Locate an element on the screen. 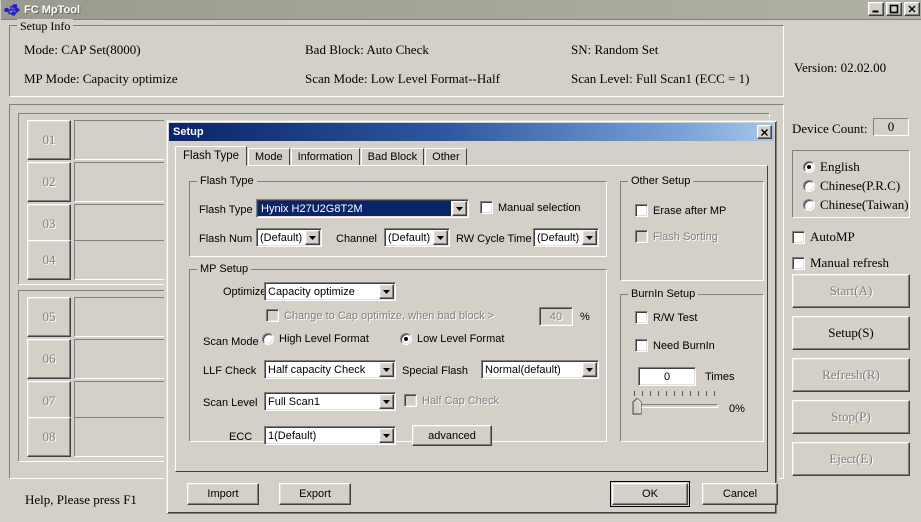 The width and height of the screenshot is (921, 522). special-flash-combo: Normal(default) is located at coordinates (540, 369).